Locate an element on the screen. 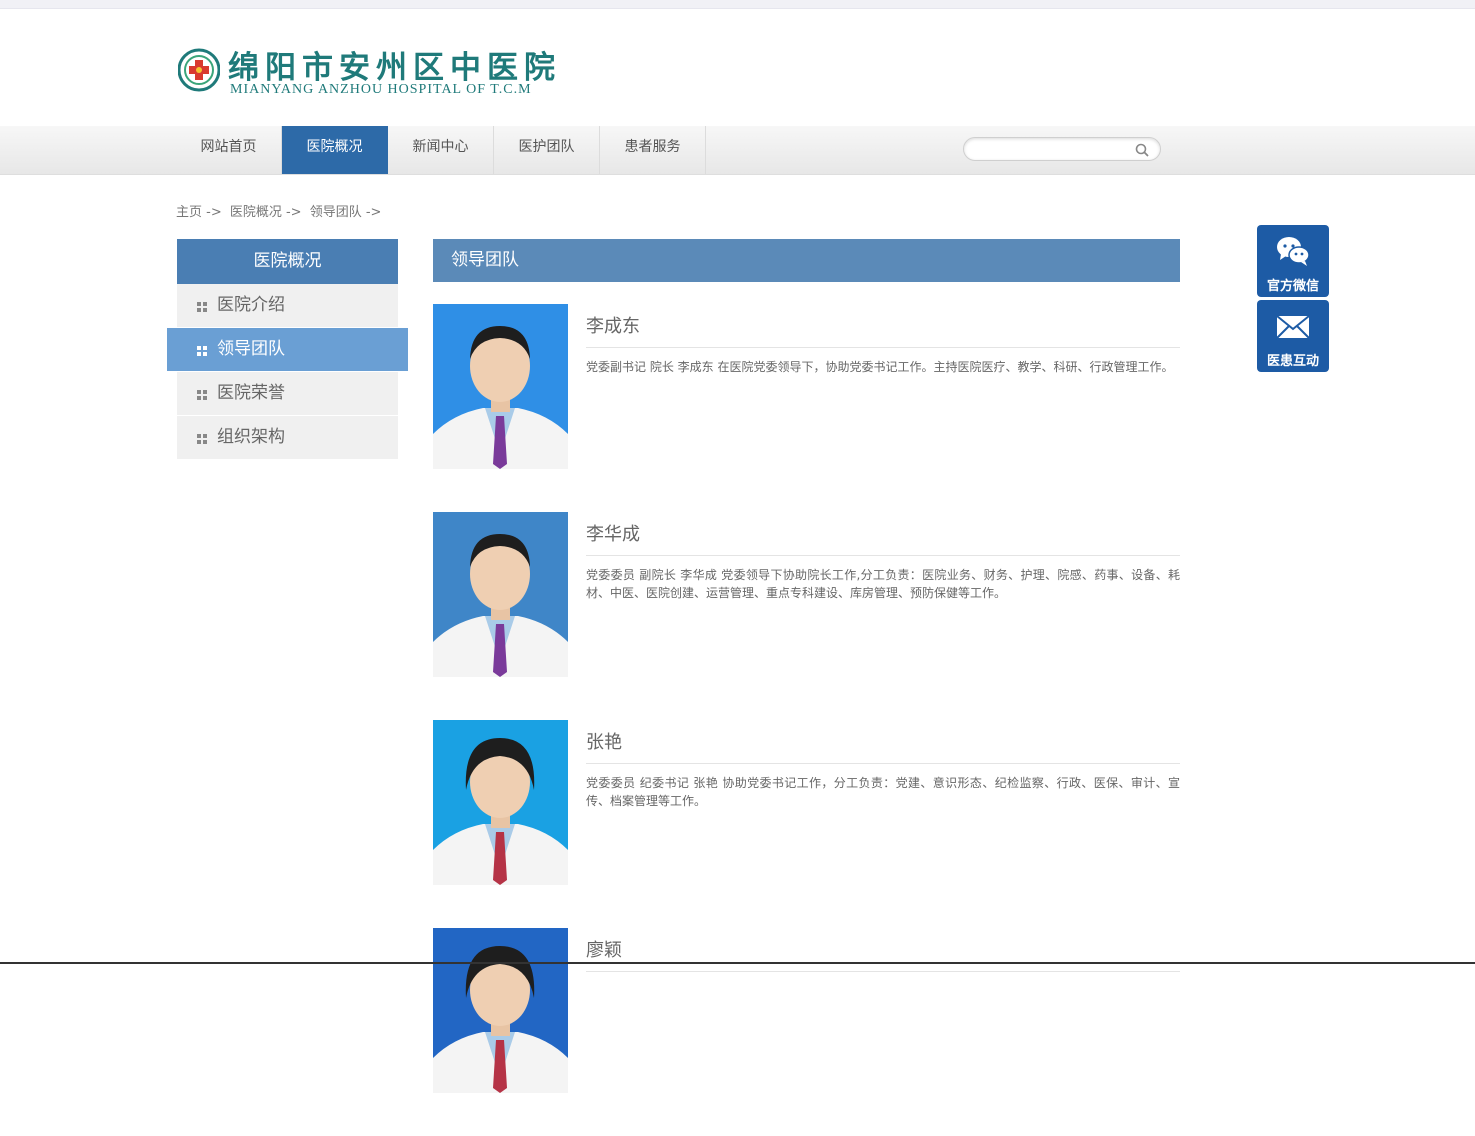 The width and height of the screenshot is (1475, 1136). sidebar-menu: 医院介绍 领导团队 医院荣誉 组织架构 is located at coordinates (287, 372).